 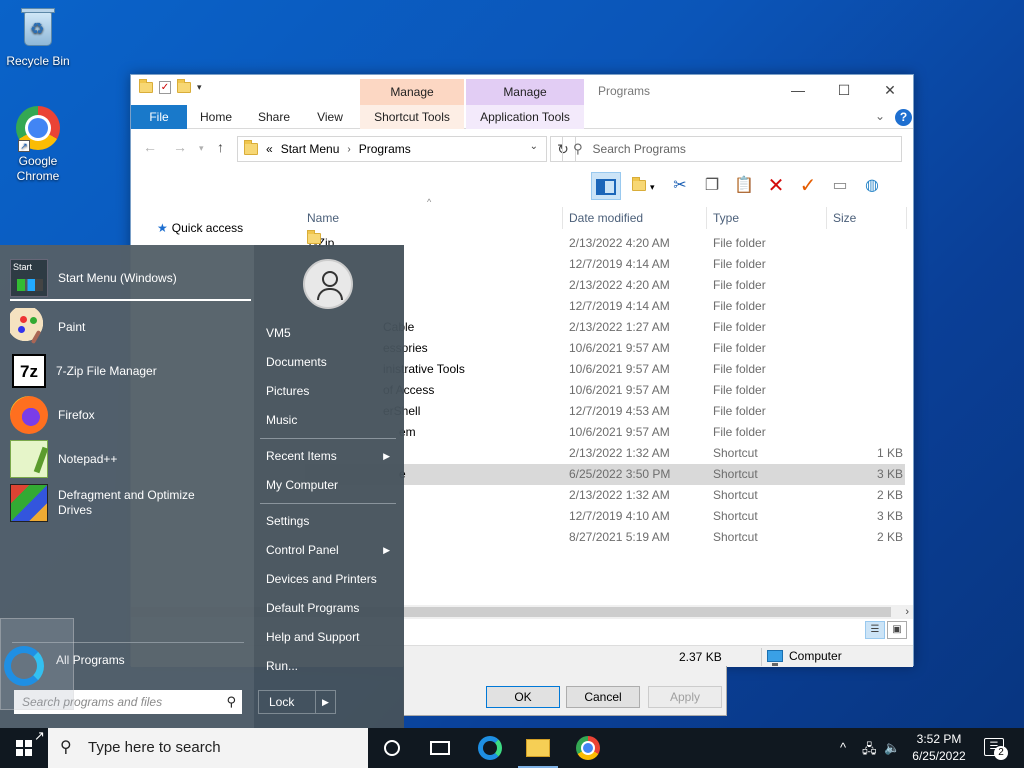 I want to click on show-hidden-icons-button: ^, so click(x=843, y=747).